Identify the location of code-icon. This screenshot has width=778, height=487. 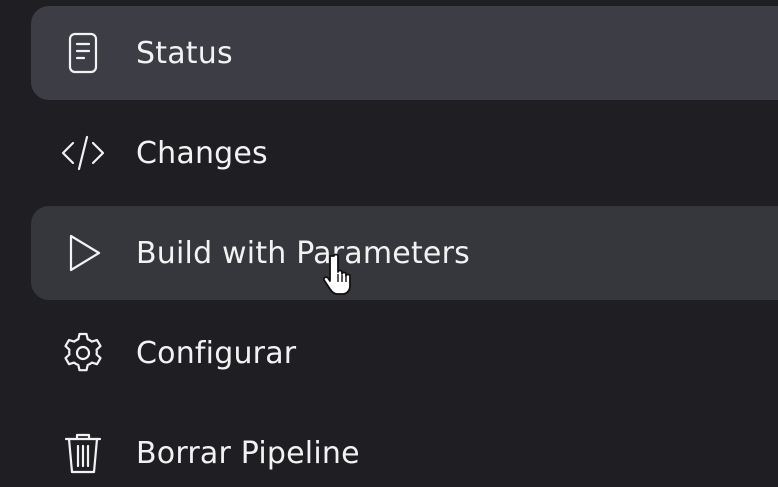
(83, 153).